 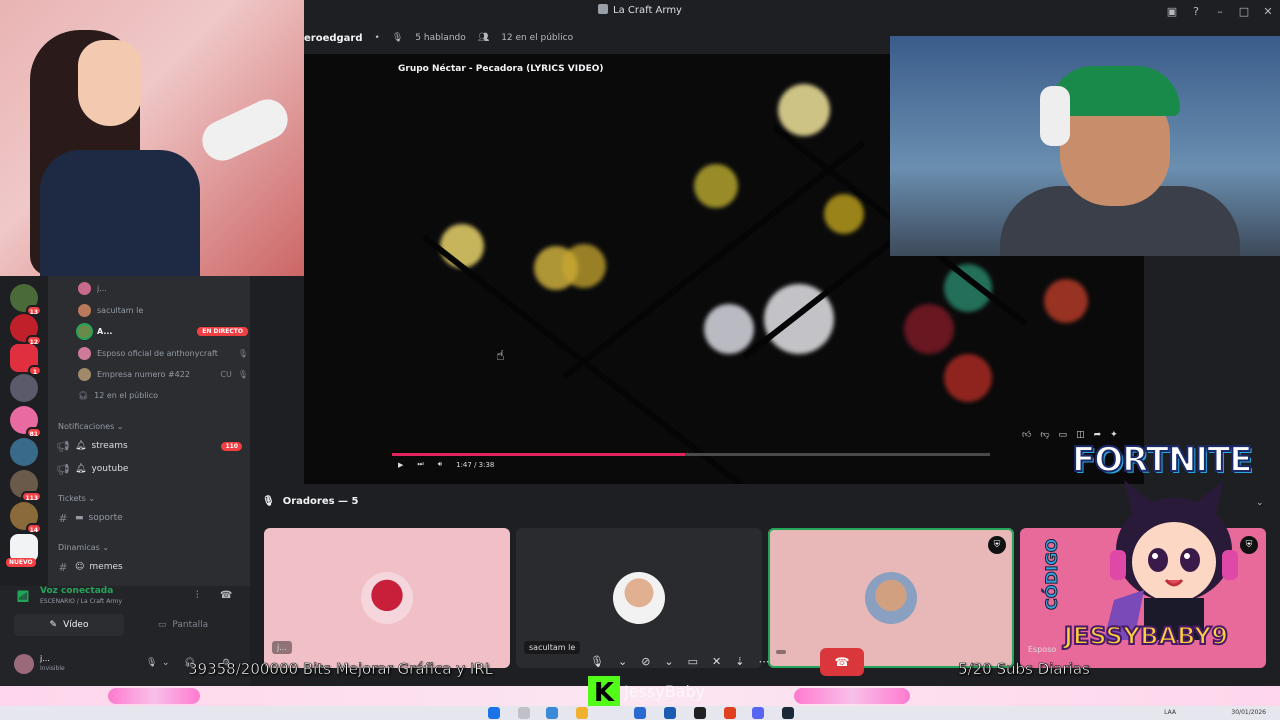 What do you see at coordinates (1248, 712) in the screenshot?
I see `clock: 30/01/2026` at bounding box center [1248, 712].